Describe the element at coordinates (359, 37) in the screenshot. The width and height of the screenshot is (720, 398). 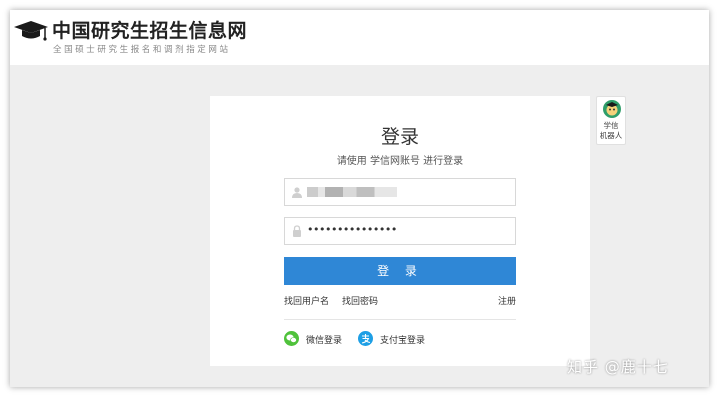
I see `site-header: 中国研究生招生信息网 全国硕士研究生报名和调剂指定网站` at that location.